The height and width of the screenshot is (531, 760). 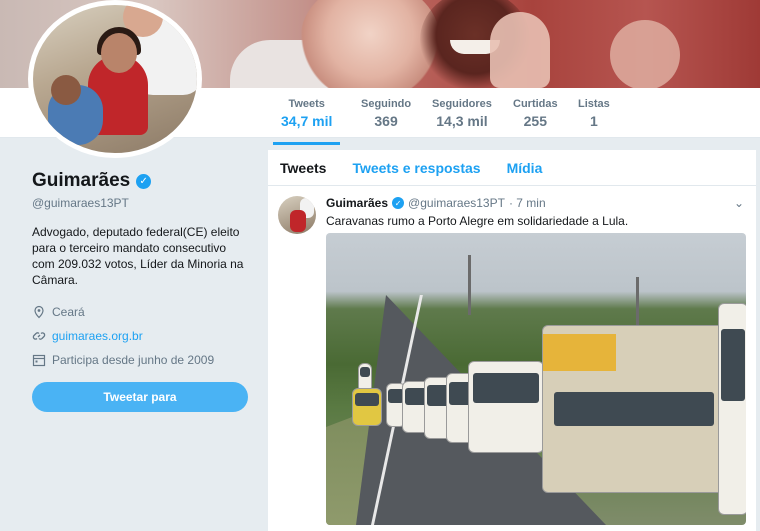 I want to click on stat-value: 369, so click(x=386, y=121).